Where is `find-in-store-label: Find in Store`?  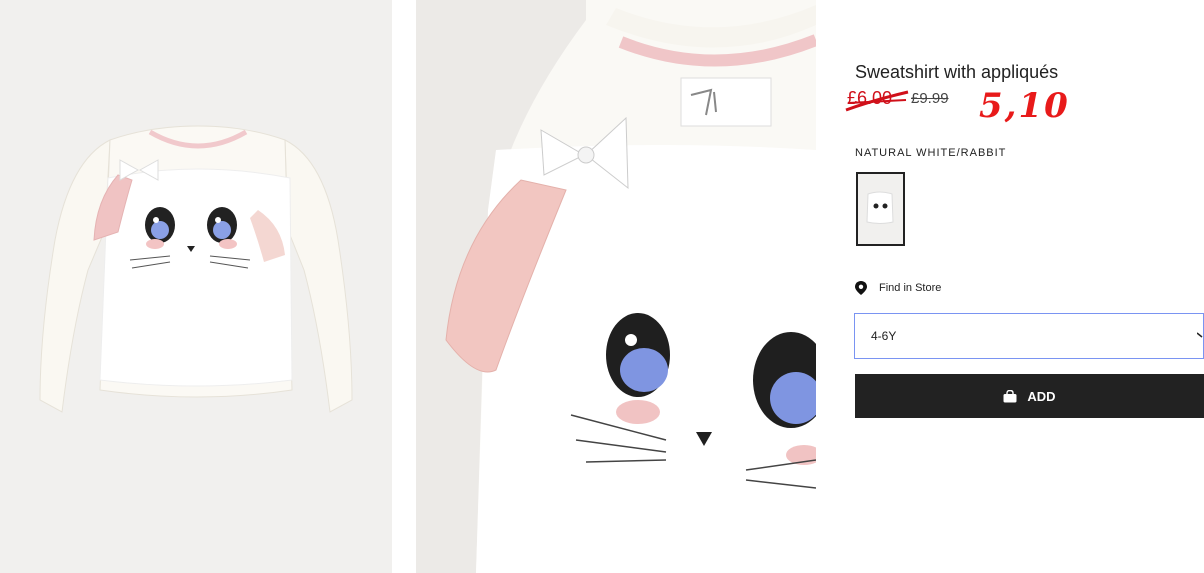
find-in-store-label: Find in Store is located at coordinates (910, 288).